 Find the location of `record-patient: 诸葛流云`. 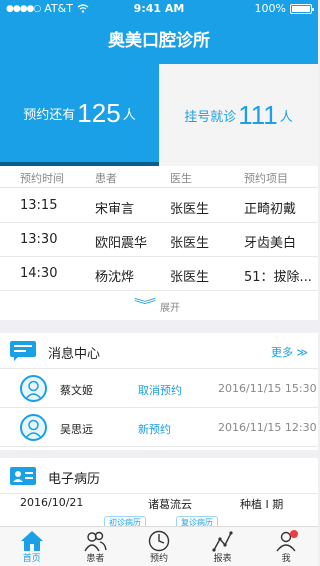

record-patient: 诸葛流云 is located at coordinates (170, 504).